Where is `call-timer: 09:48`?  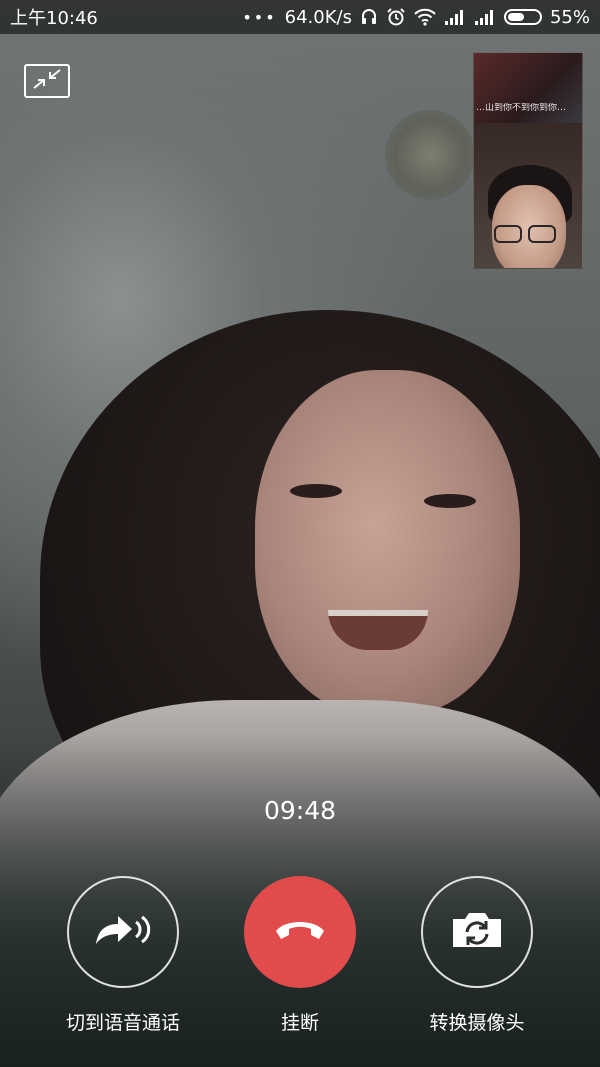 call-timer: 09:48 is located at coordinates (300, 810).